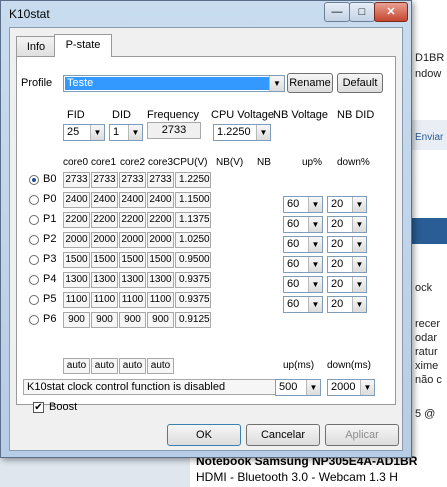 This screenshot has height=487, width=447. I want to click on maximize-button: □, so click(362, 12).